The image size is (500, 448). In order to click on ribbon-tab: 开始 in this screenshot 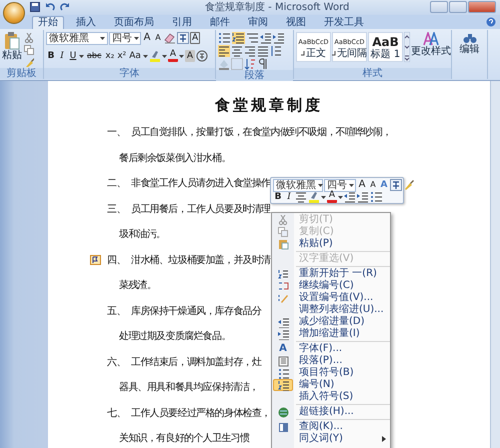, I will do `click(48, 22)`.